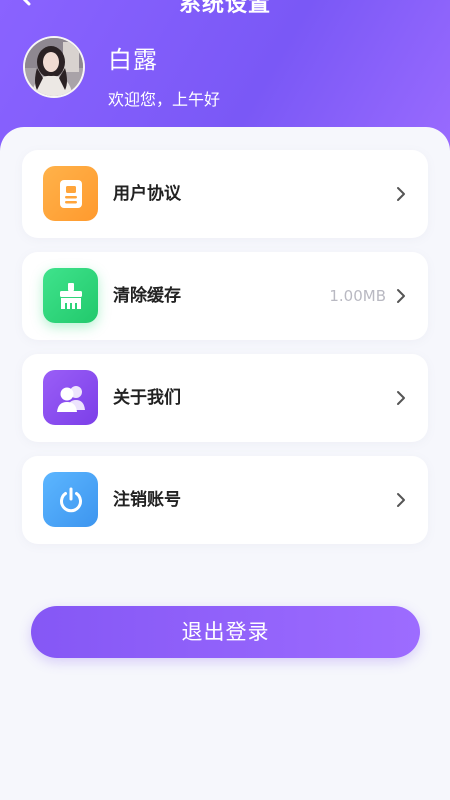 This screenshot has height=800, width=450. Describe the element at coordinates (164, 99) in the screenshot. I see `greeting-text: 欢迎您，上午好` at that location.